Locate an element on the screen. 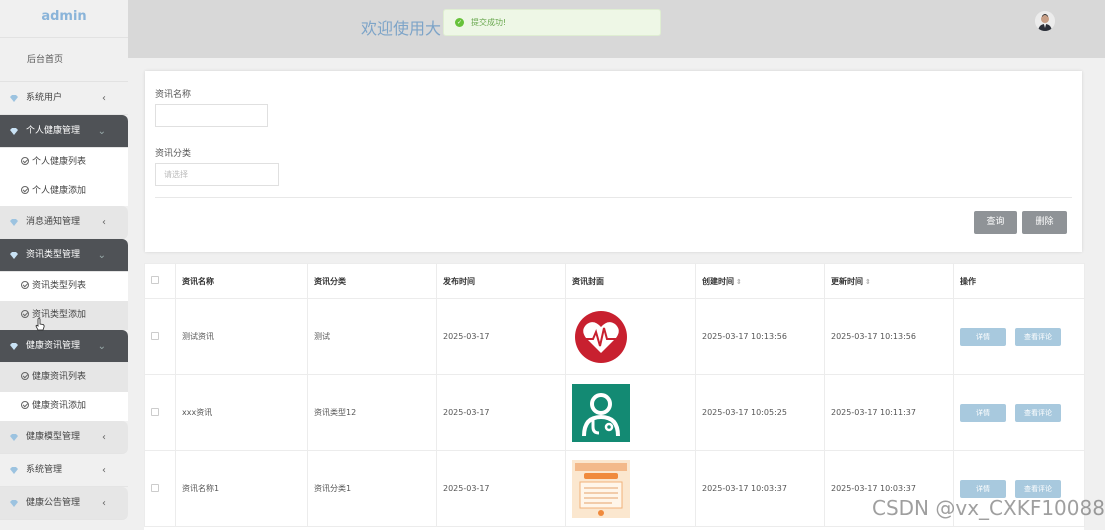 Image resolution: width=1105 pixels, height=530 pixels. table-header-row: 资讯名称 资讯分类 发布时间 资讯封面 创建时间 ⇕ 更新时间 ⇕ 操作 is located at coordinates (614, 281).